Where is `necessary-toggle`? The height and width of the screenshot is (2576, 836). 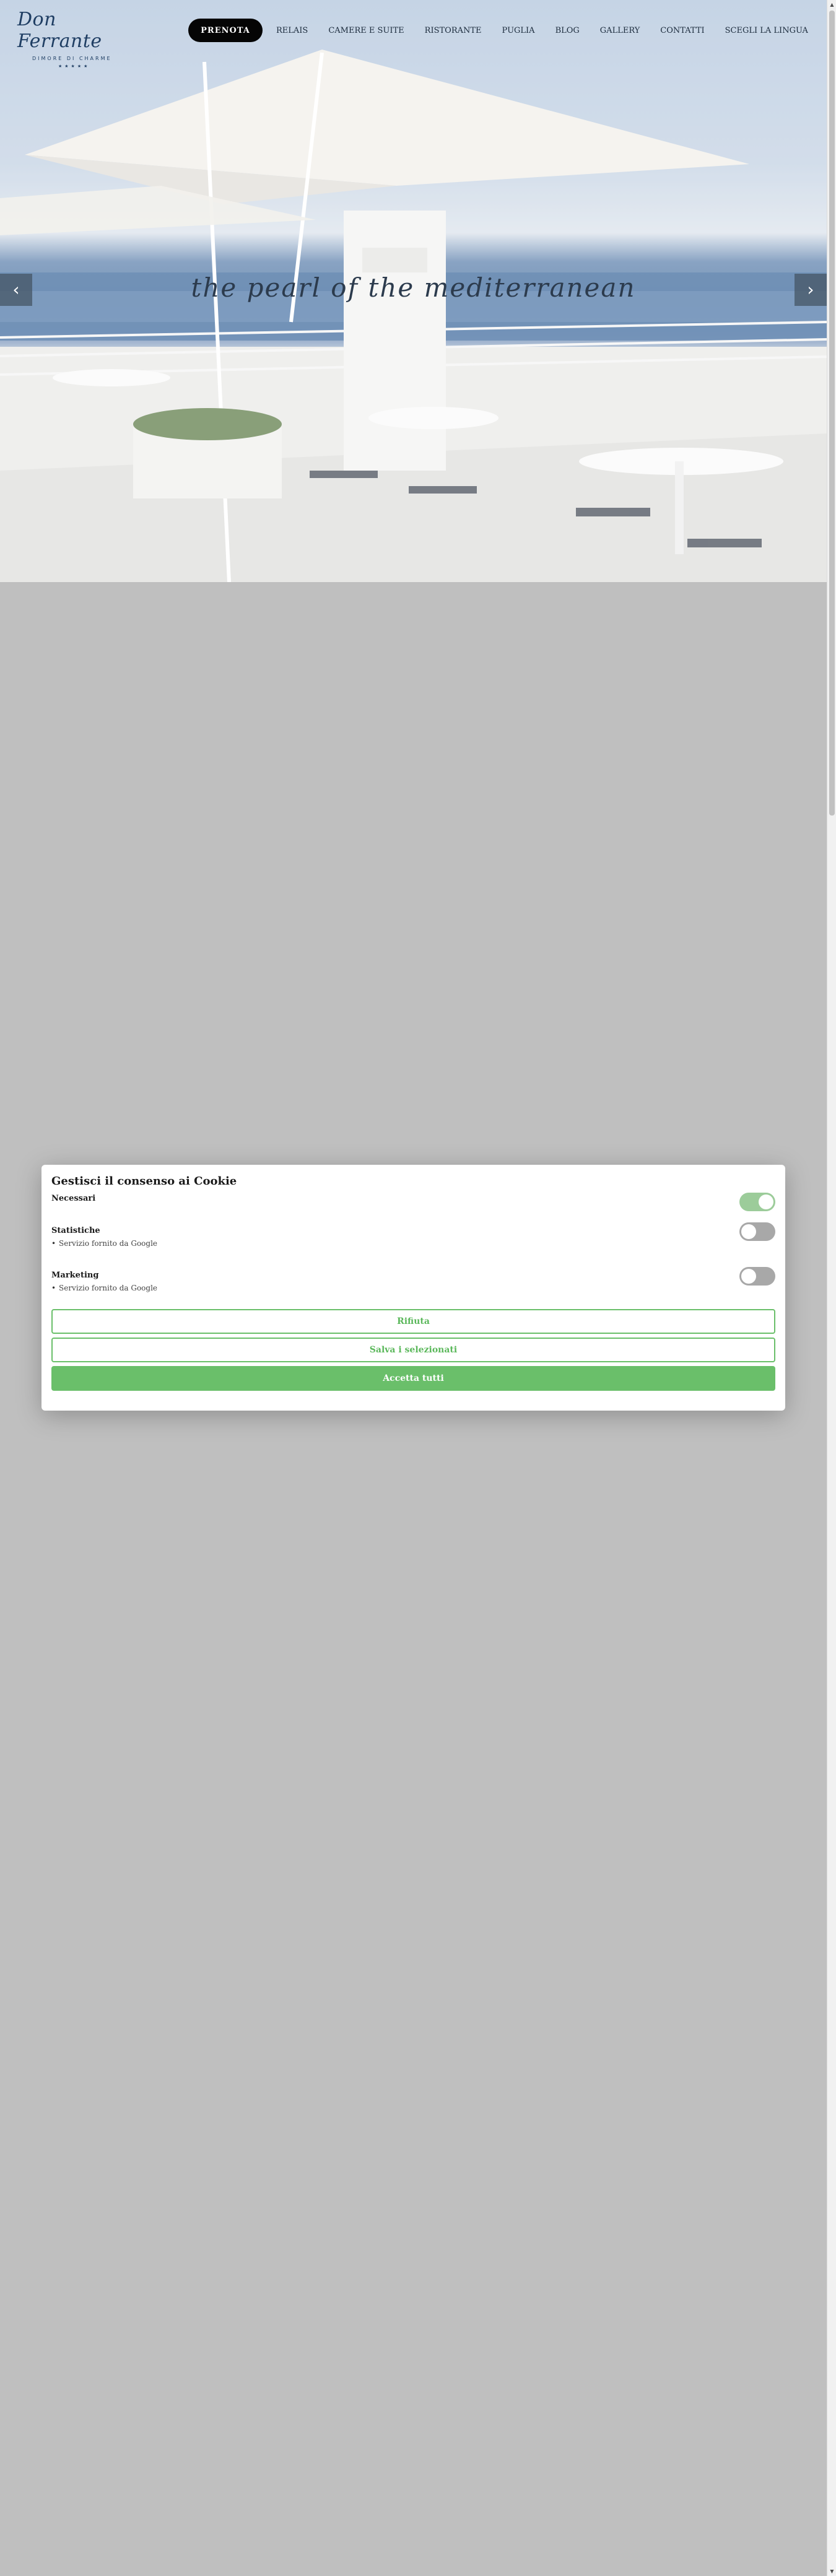 necessary-toggle is located at coordinates (757, 1202).